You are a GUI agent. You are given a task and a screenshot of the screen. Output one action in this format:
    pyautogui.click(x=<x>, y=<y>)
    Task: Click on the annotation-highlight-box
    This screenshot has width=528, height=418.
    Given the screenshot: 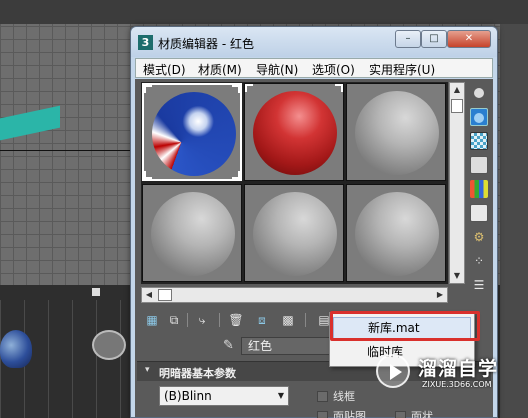 What is the action you would take?
    pyautogui.click(x=405, y=326)
    